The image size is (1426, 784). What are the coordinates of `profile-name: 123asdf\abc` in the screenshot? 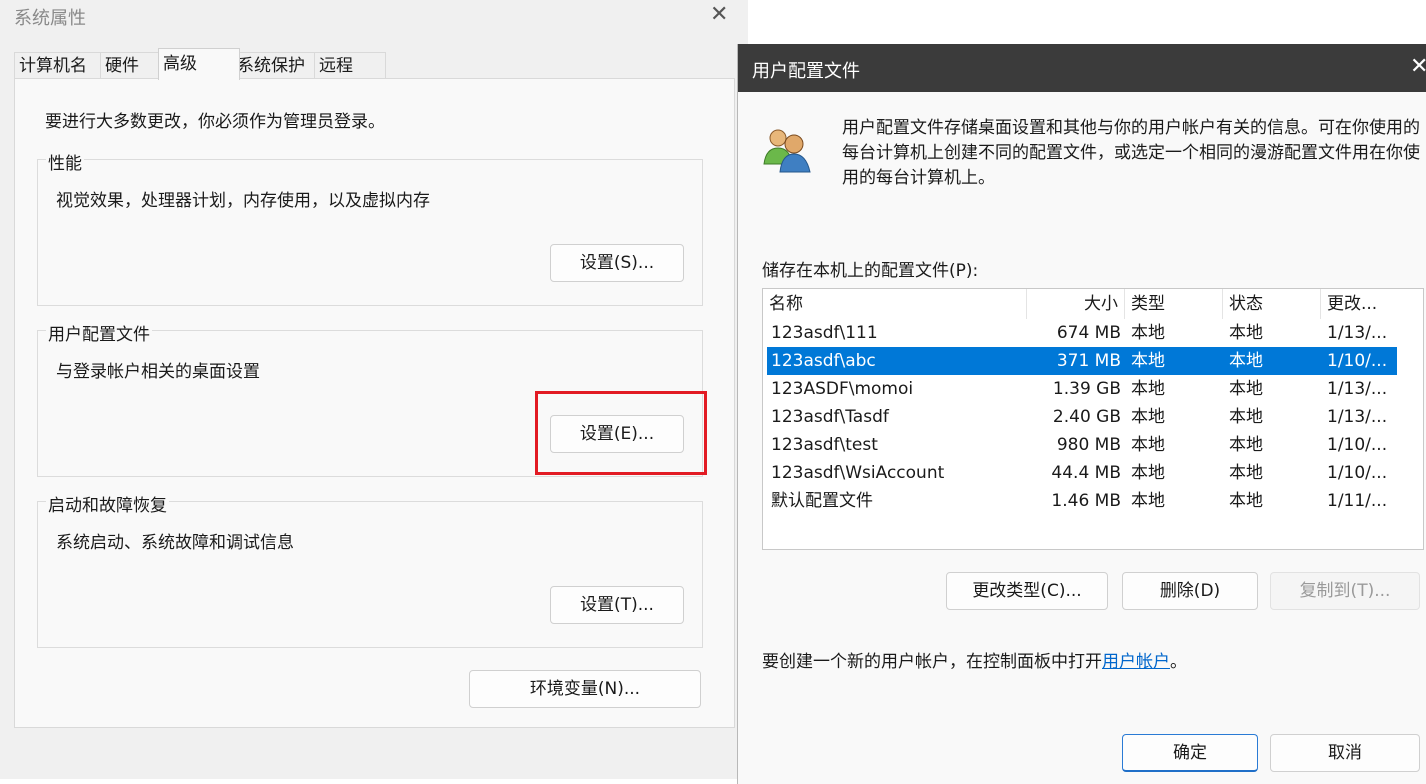 It's located at (823, 361).